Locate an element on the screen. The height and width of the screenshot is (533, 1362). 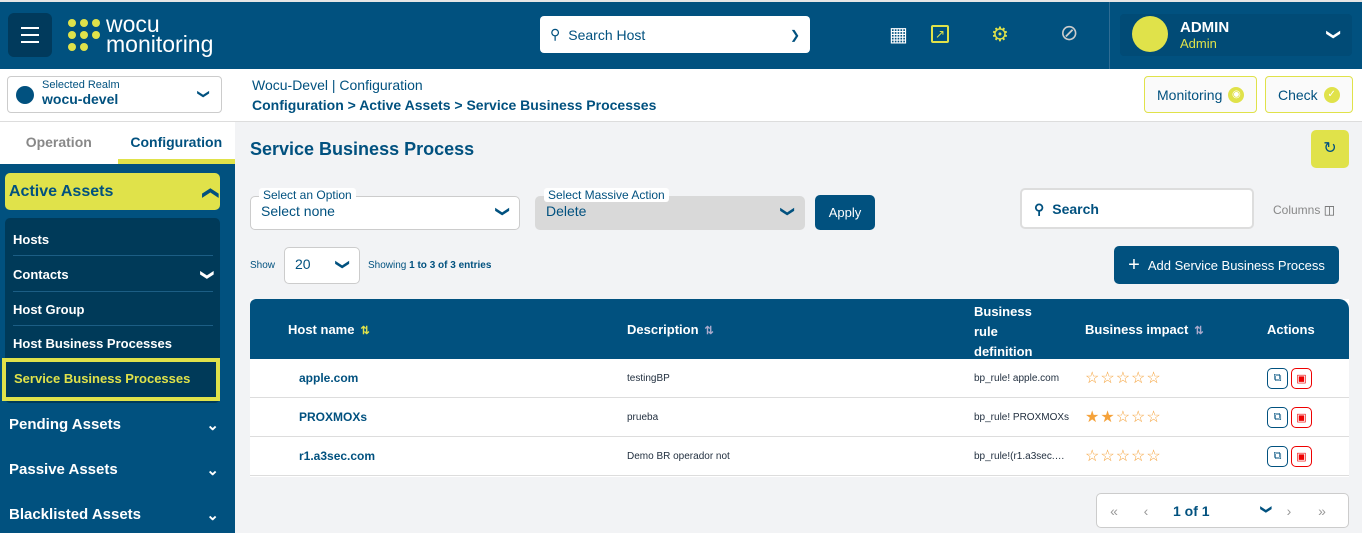
col-host-name: Host name ⇅ is located at coordinates (329, 329).